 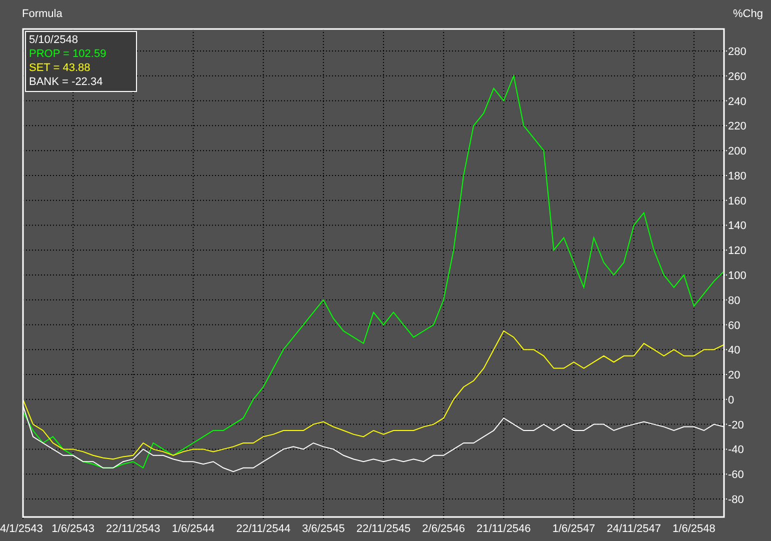 I want to click on tick-label: 3/6/2545, so click(x=323, y=529).